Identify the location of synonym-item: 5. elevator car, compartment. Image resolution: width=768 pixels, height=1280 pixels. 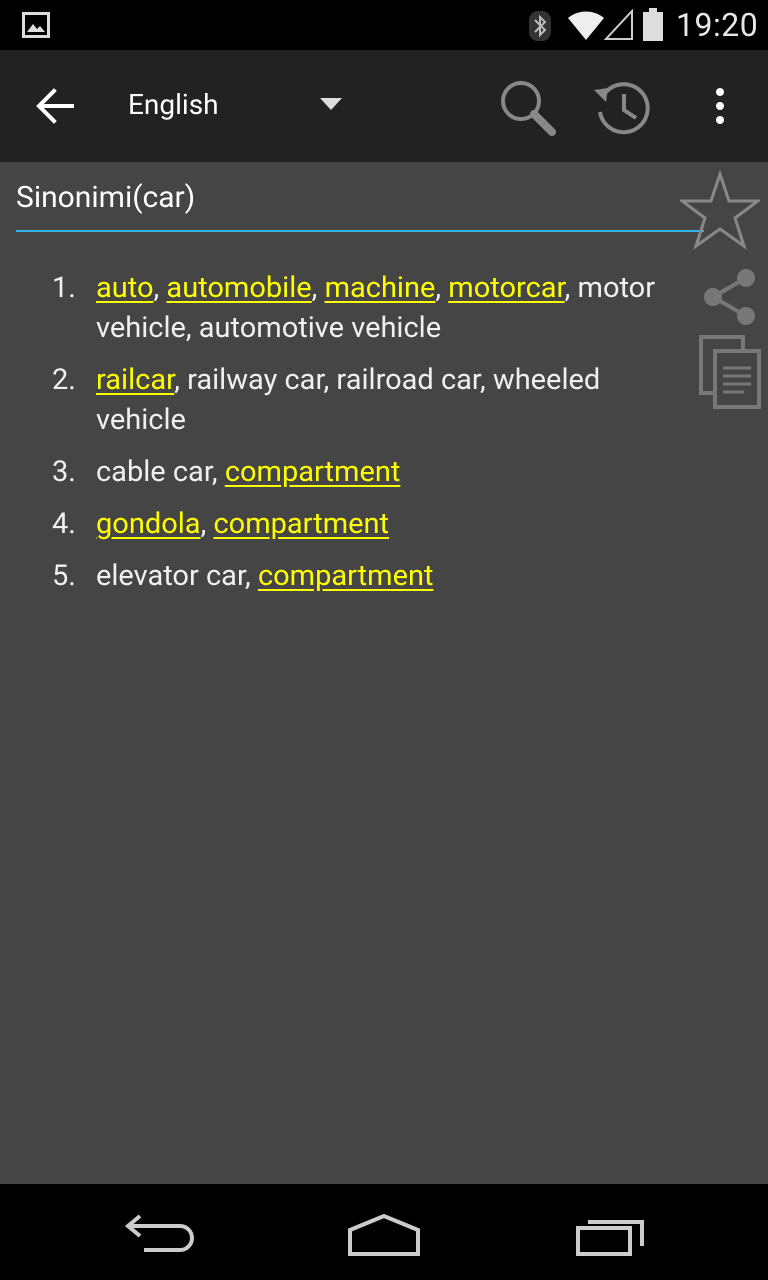
(345, 576).